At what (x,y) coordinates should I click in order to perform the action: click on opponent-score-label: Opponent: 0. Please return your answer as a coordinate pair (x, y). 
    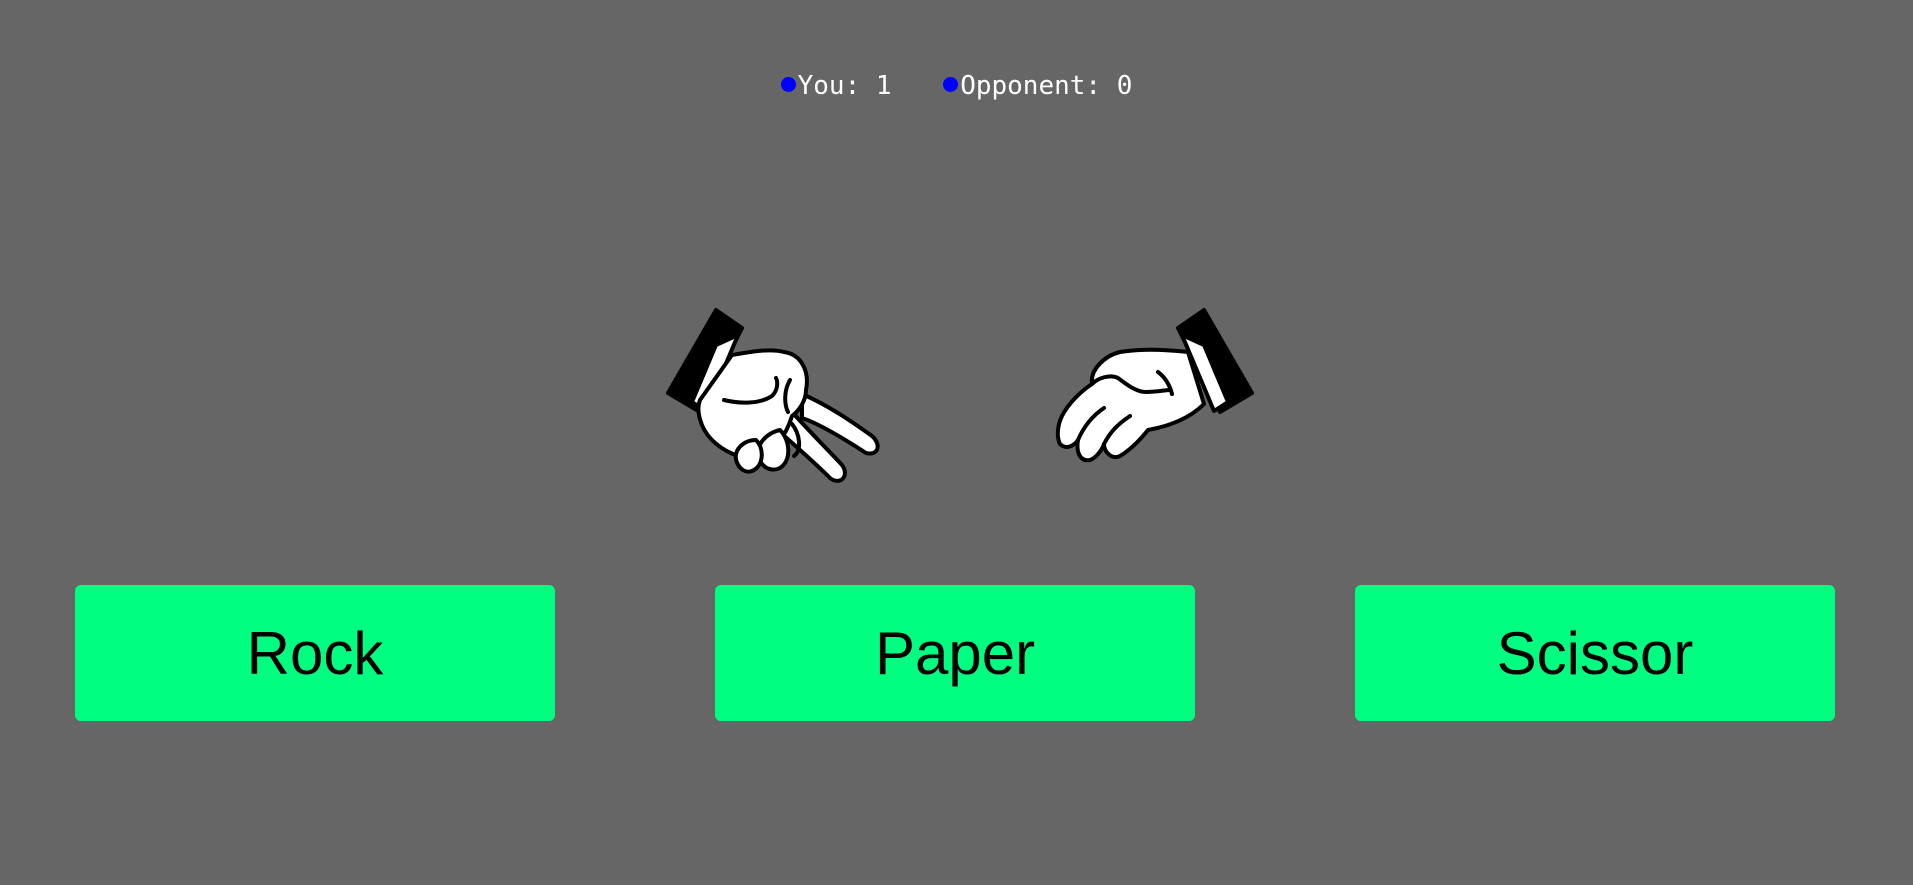
    Looking at the image, I should click on (1046, 85).